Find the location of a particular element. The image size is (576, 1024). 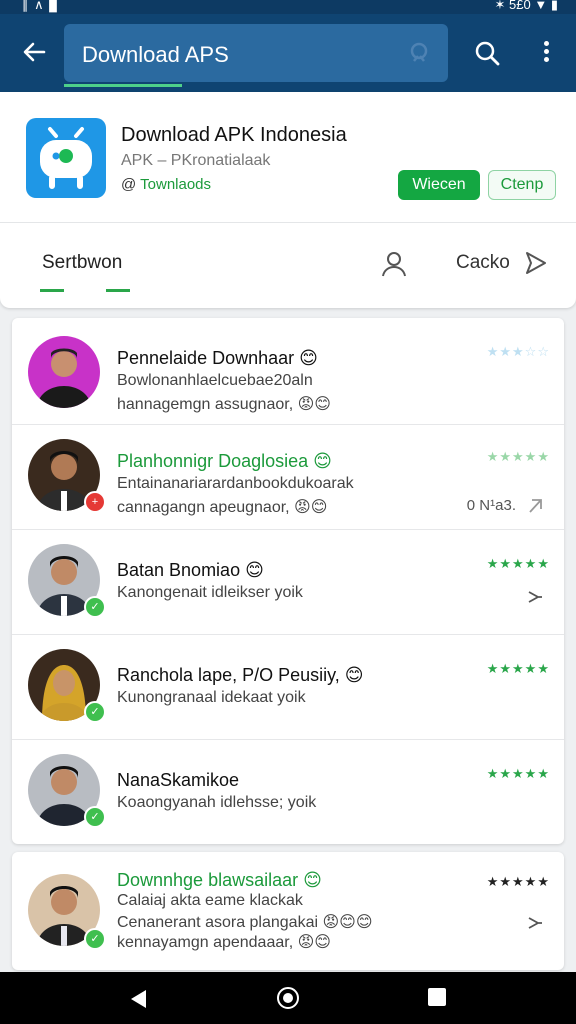

back-arrow-icon is located at coordinates (34, 52).